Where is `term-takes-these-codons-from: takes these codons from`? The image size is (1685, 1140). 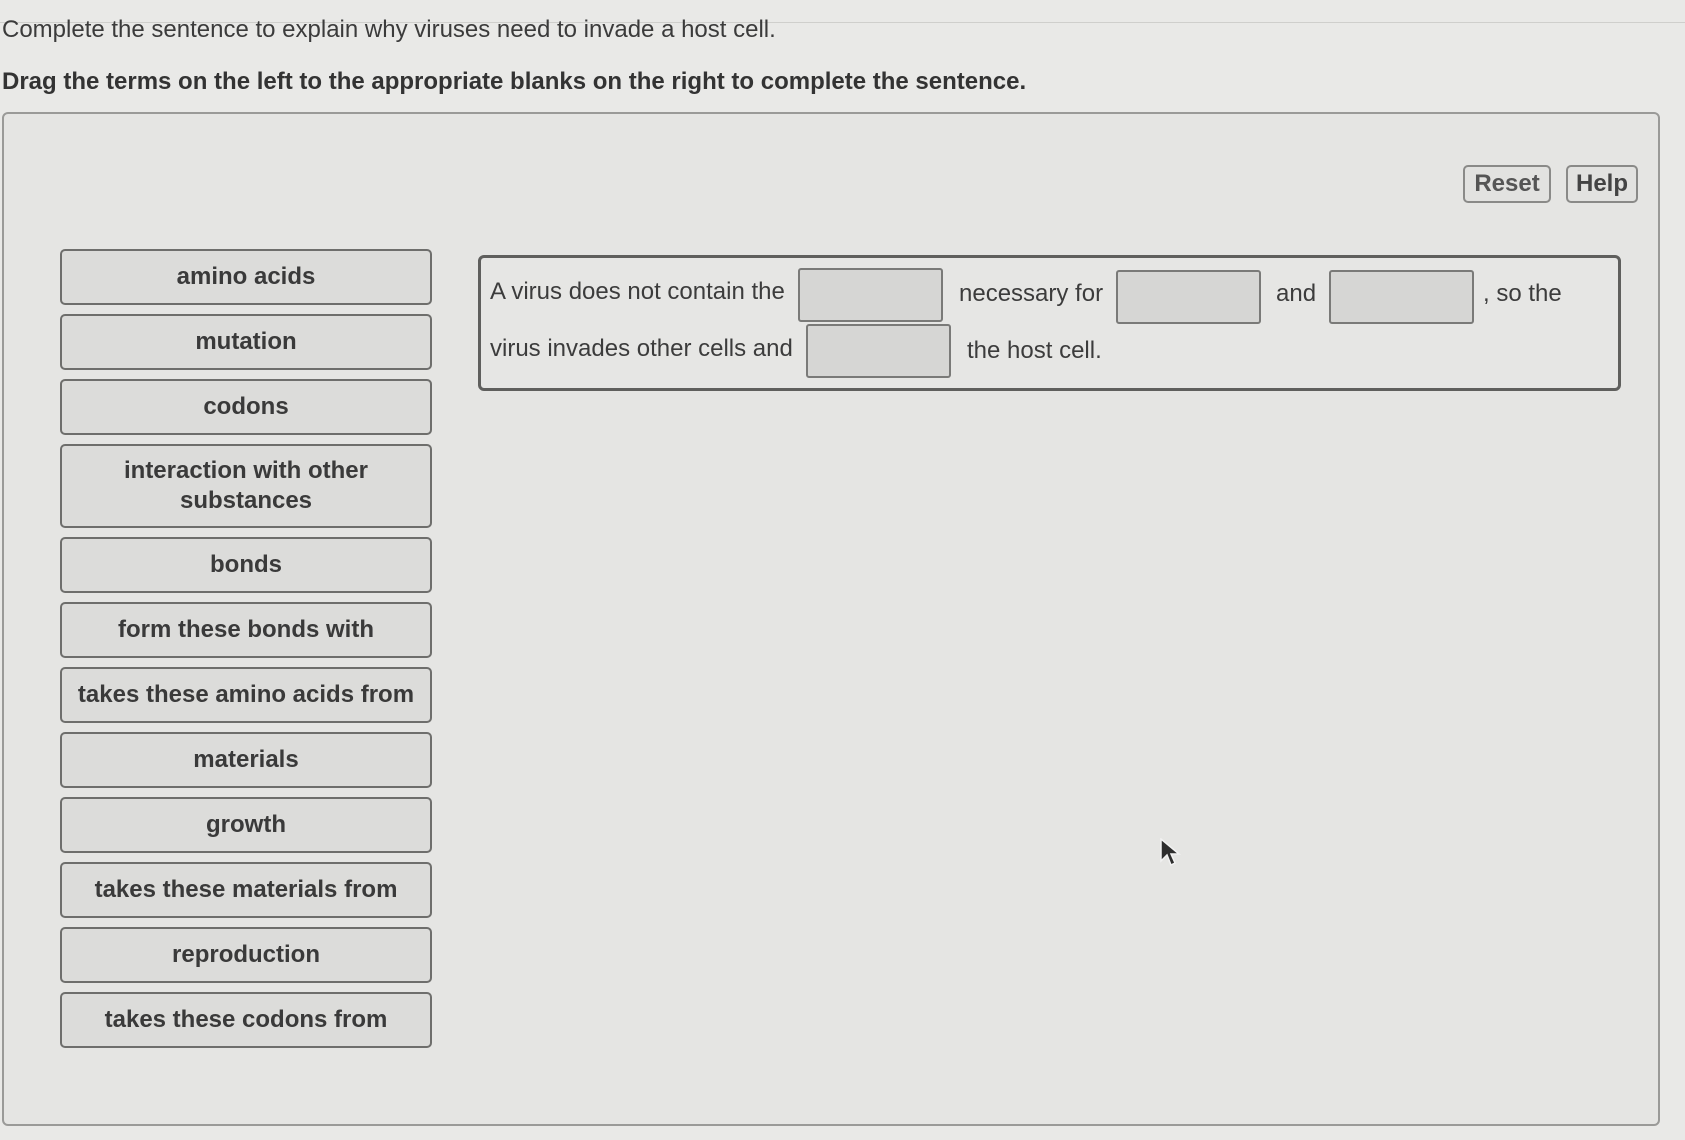 term-takes-these-codons-from: takes these codons from is located at coordinates (246, 1020).